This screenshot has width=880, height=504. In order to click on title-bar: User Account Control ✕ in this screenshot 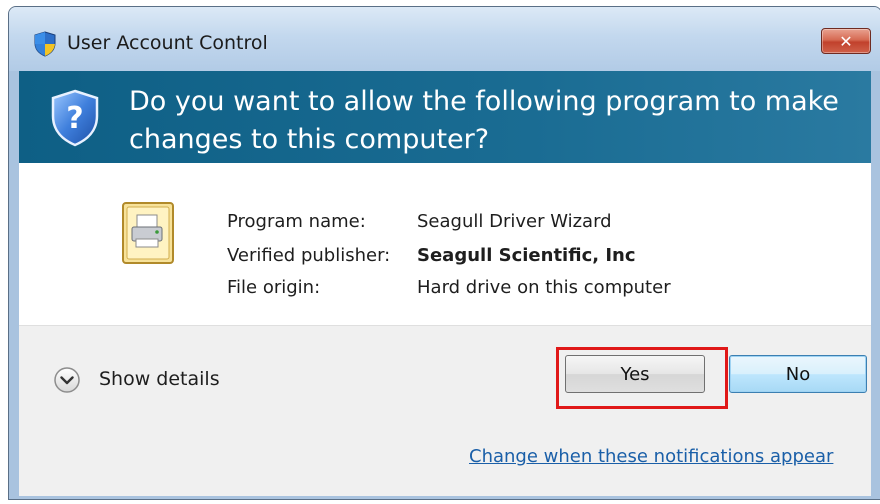, I will do `click(444, 39)`.